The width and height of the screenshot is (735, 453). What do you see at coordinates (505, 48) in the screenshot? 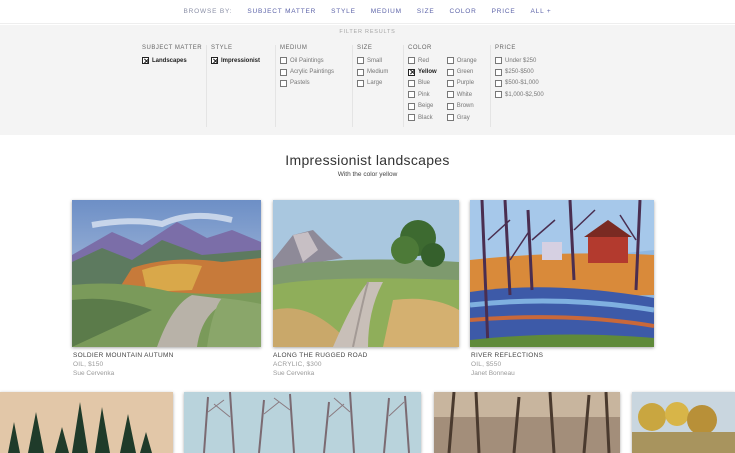
I see `filter-group-title: PRICE` at bounding box center [505, 48].